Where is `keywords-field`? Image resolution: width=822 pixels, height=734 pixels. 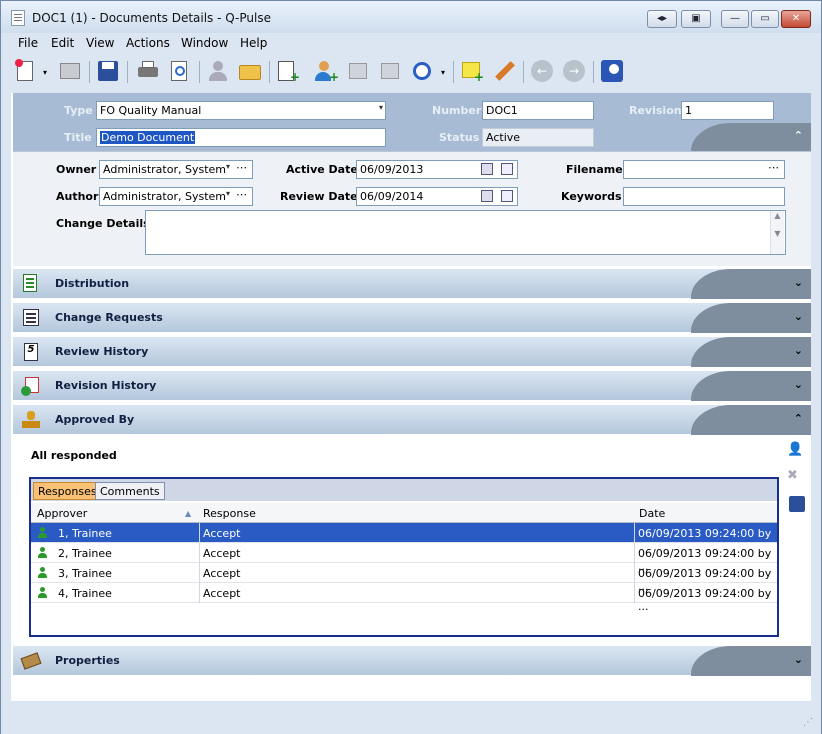 keywords-field is located at coordinates (704, 196).